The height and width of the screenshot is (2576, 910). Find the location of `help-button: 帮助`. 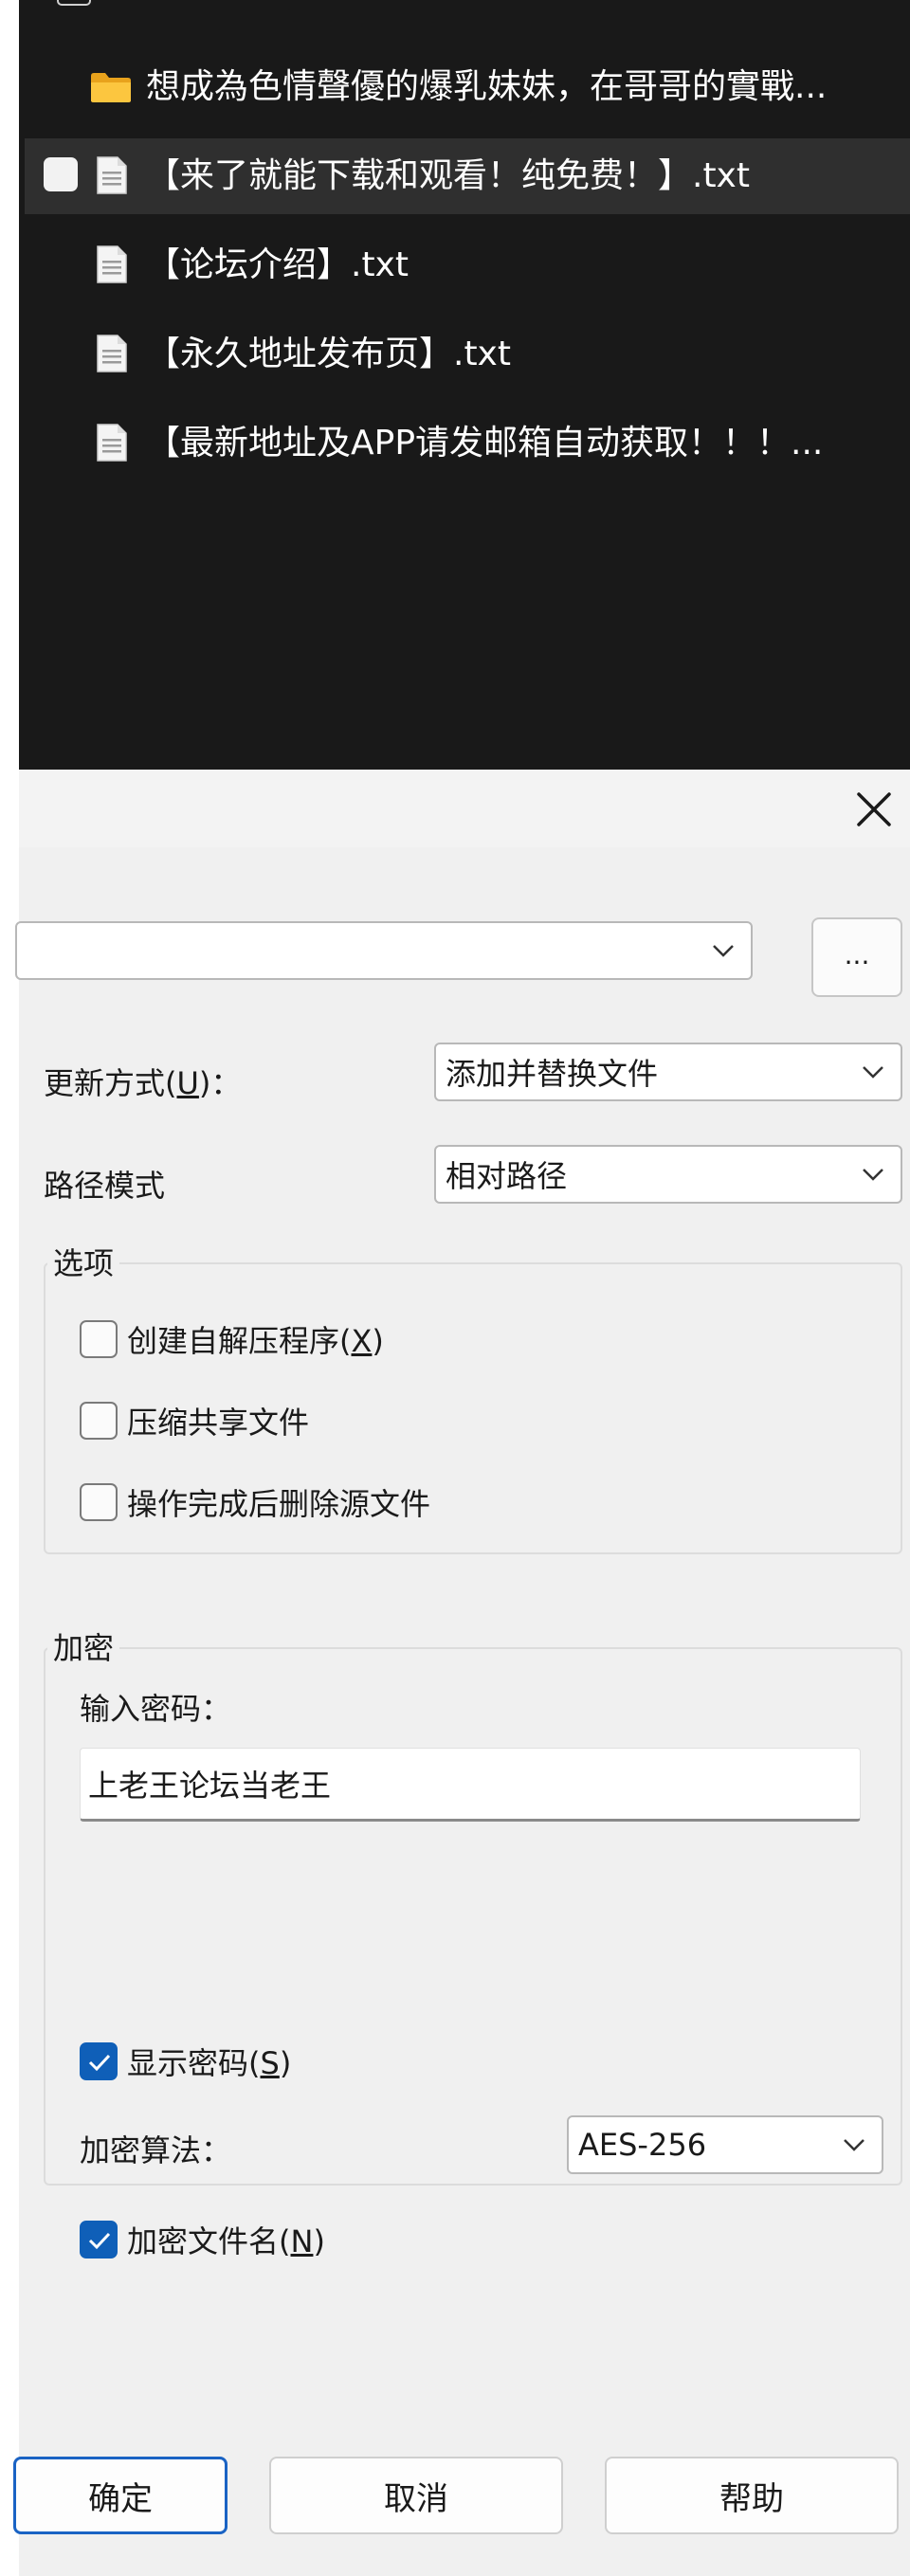

help-button: 帮助 is located at coordinates (752, 2495).